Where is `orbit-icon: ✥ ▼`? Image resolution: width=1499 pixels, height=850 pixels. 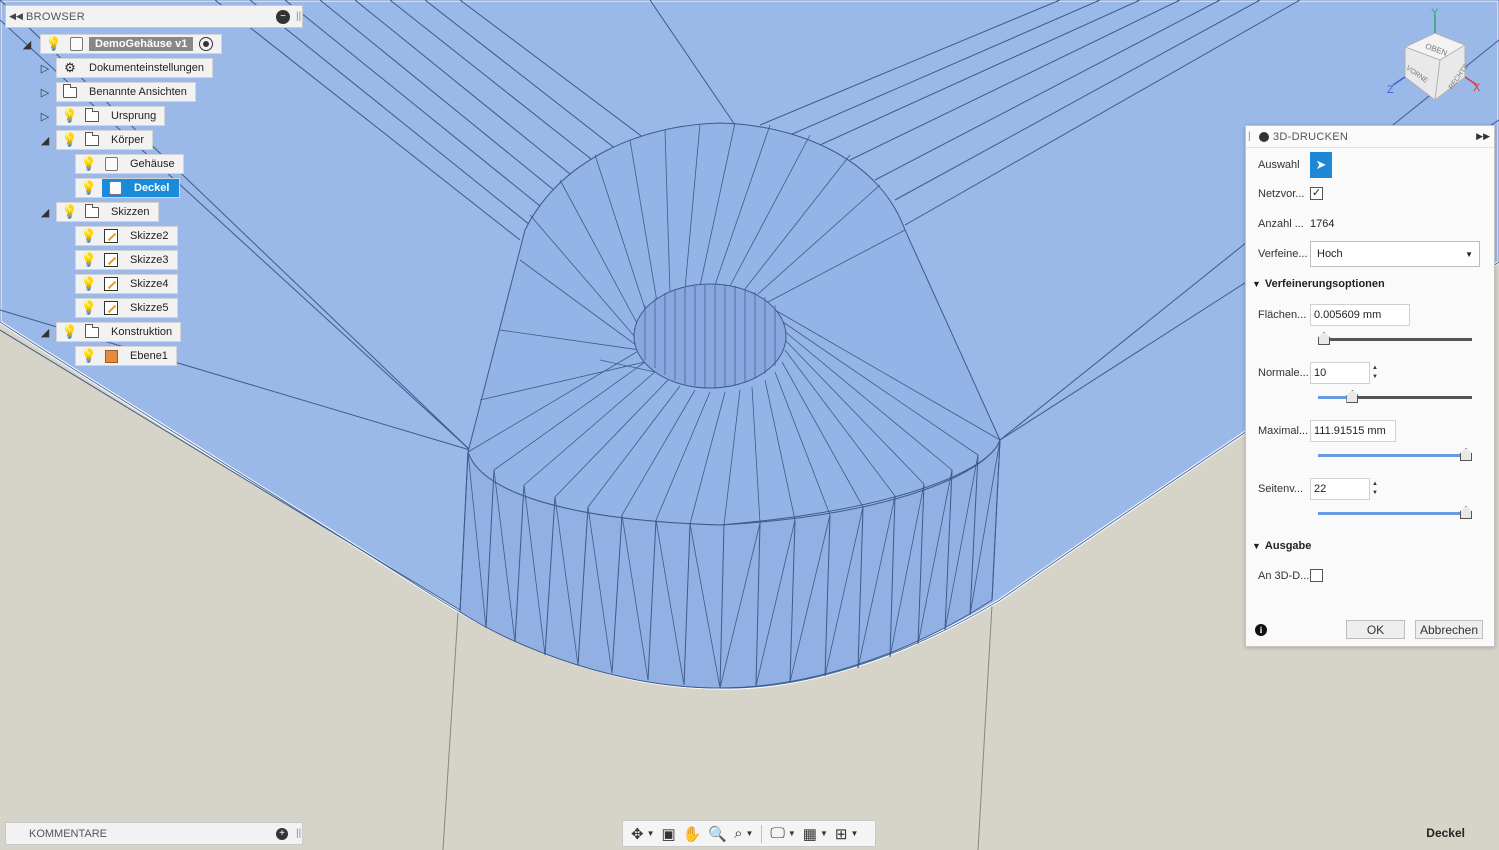
orbit-icon: ✥ ▼ is located at coordinates (643, 834).